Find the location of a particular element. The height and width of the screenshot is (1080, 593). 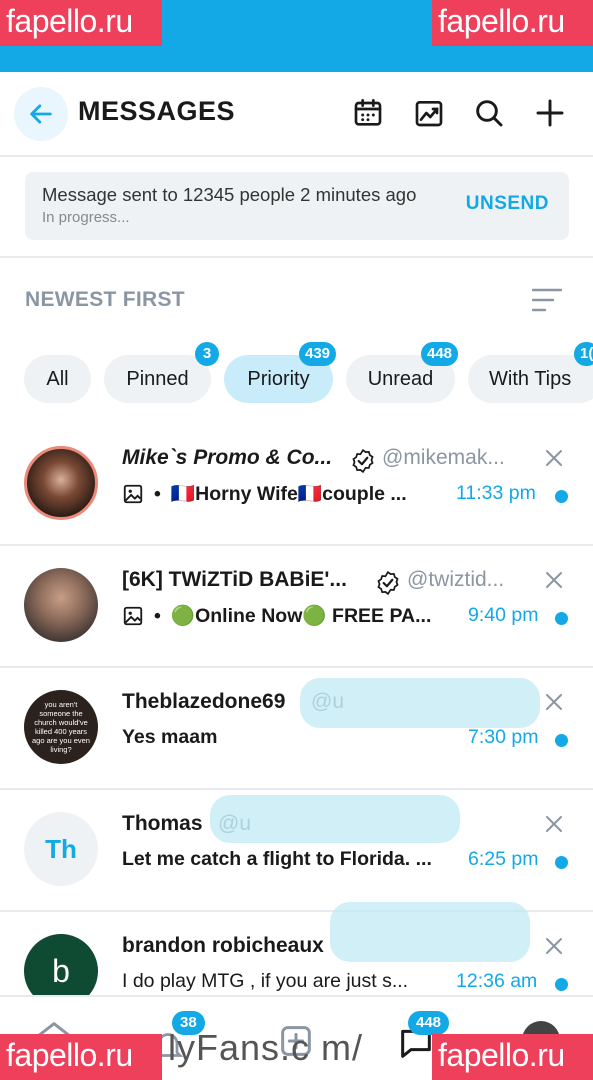

chip-label: All is located at coordinates (57, 378).